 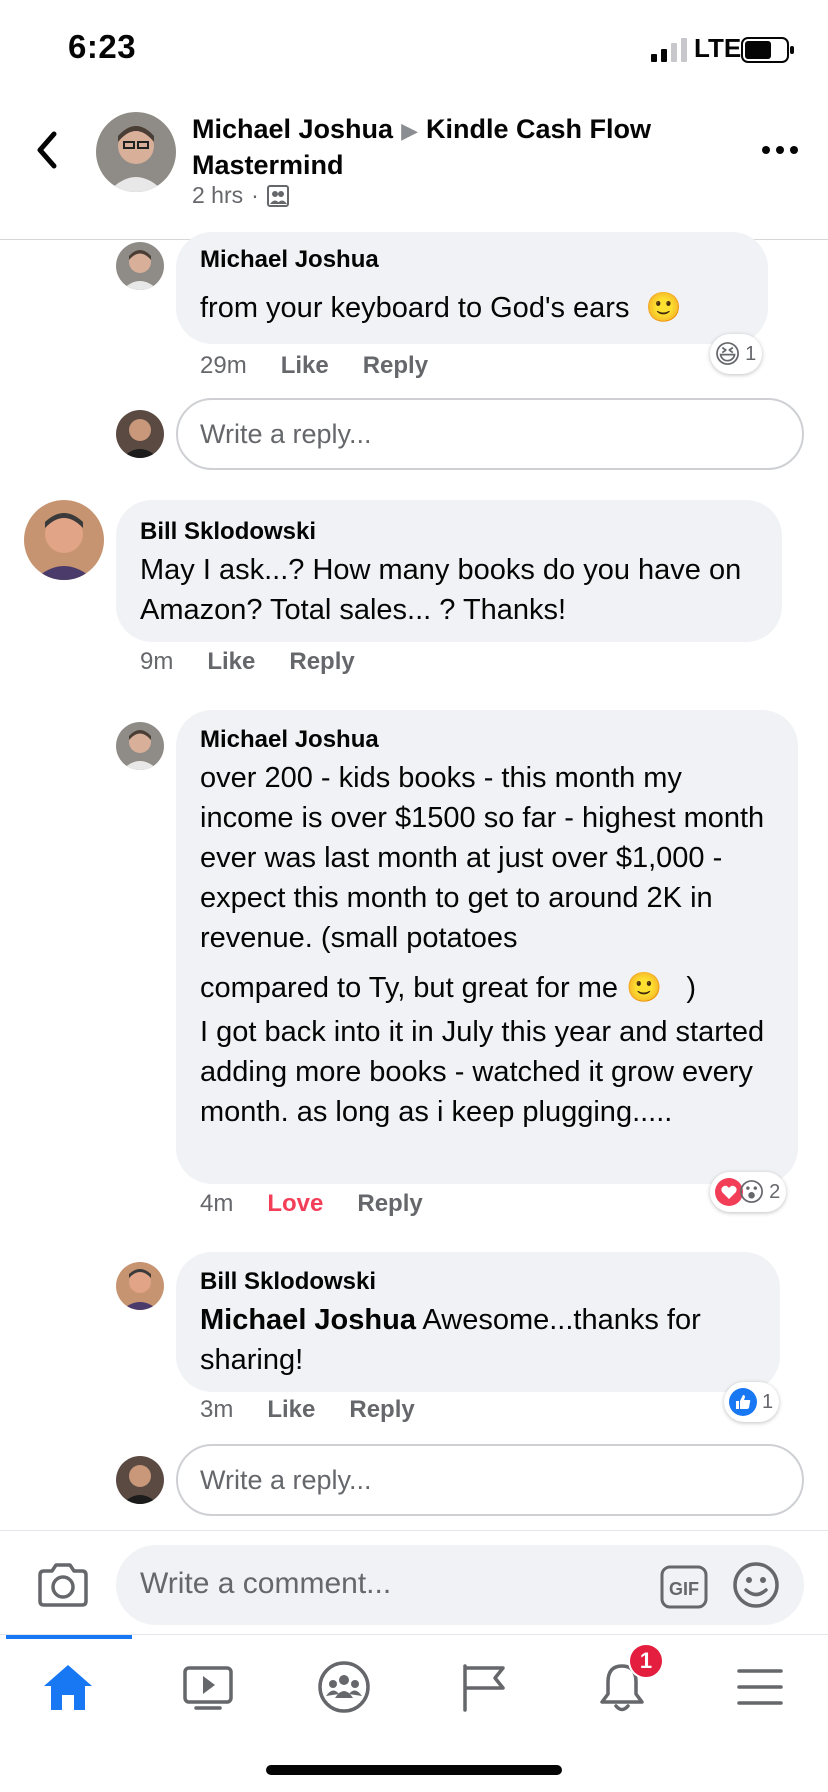 I want to click on arrow-right-icon: ▶, so click(x=409, y=130).